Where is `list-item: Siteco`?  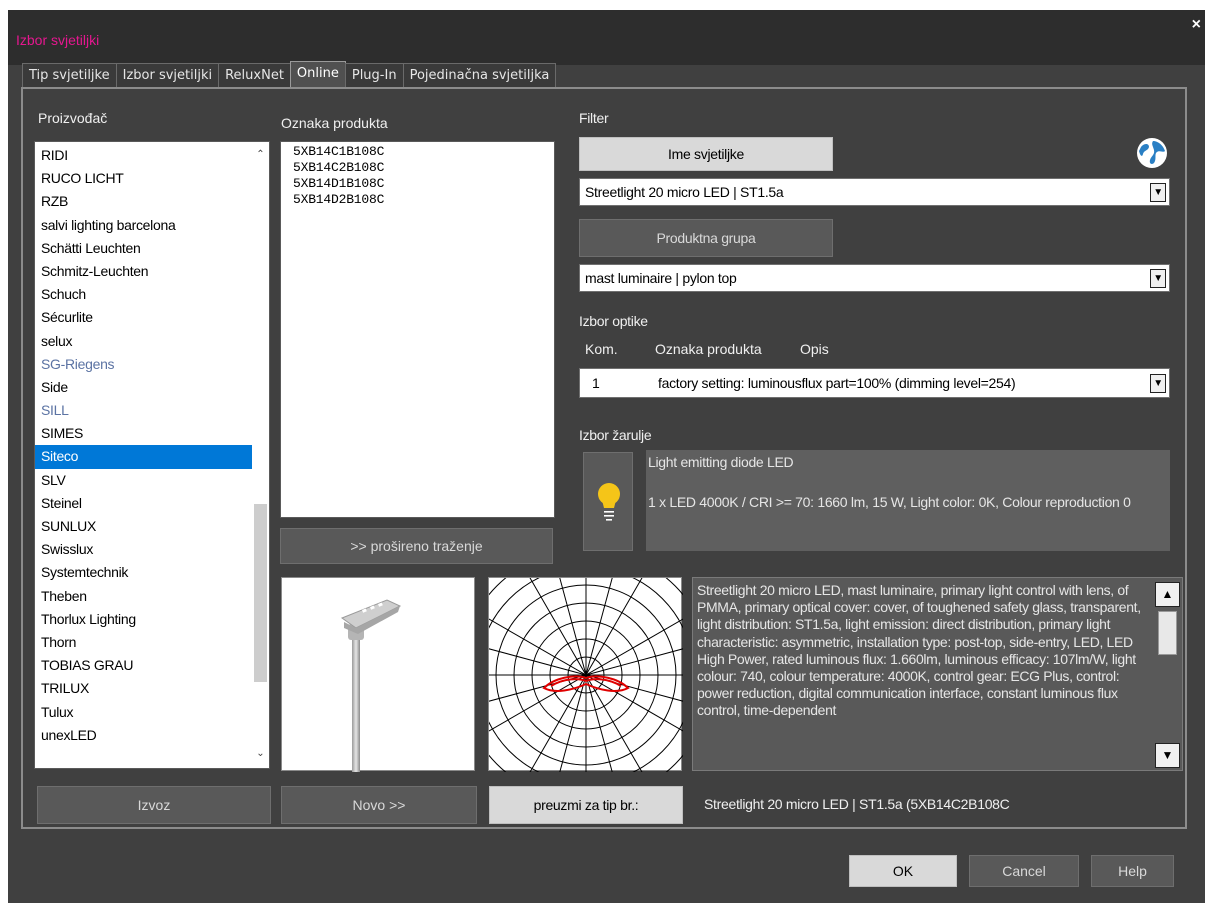 list-item: Siteco is located at coordinates (144, 457).